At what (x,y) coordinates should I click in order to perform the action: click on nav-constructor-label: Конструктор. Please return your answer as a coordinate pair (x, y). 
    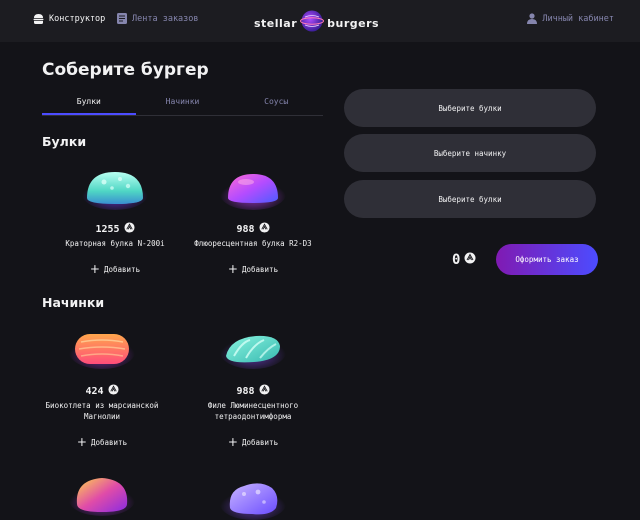
    Looking at the image, I should click on (77, 18).